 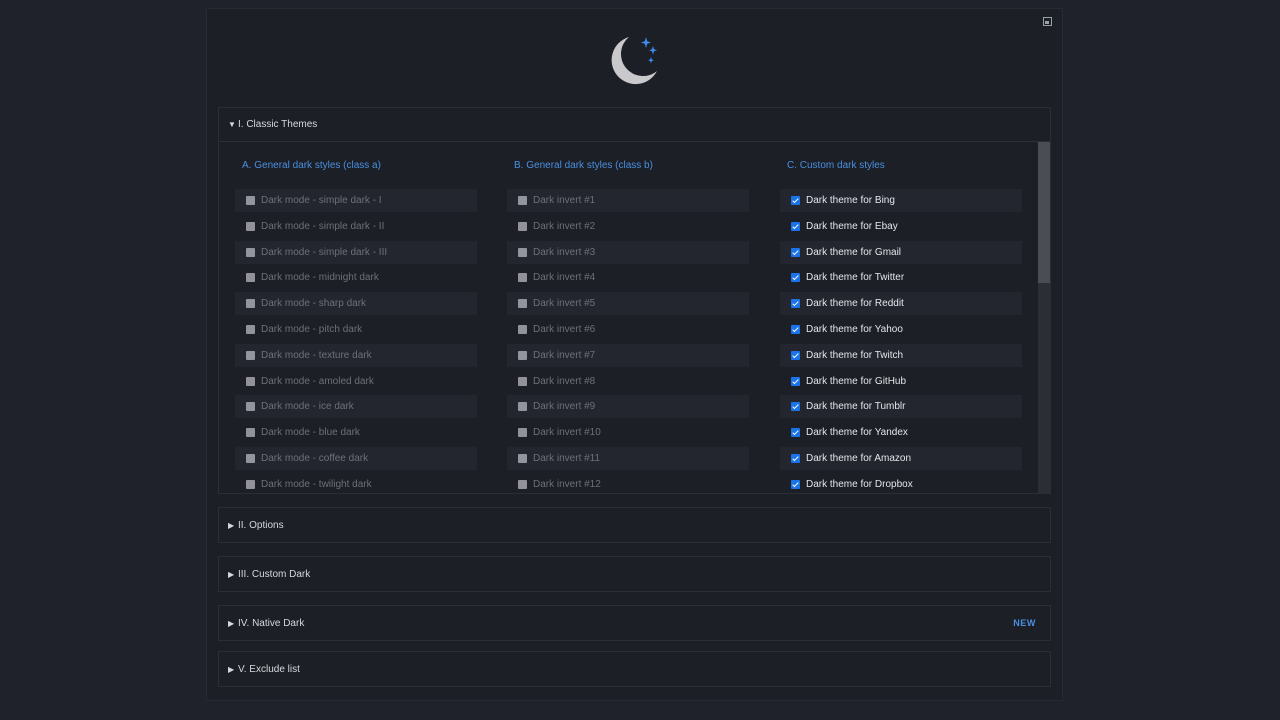 I want to click on expand-window-icon, so click(x=1047, y=21).